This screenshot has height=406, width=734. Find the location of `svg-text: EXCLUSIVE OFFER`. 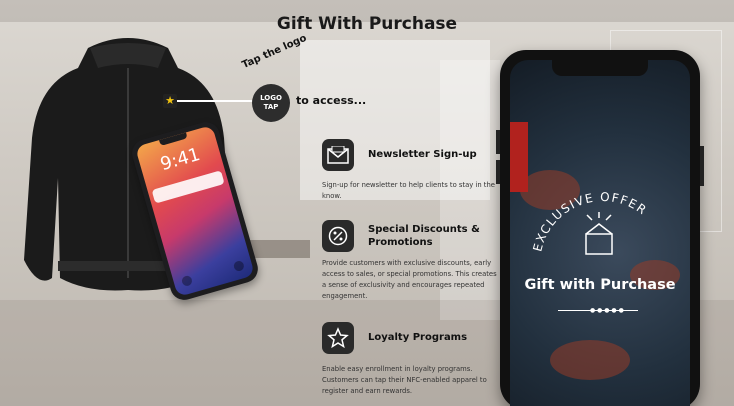

svg-text: EXCLUSIVE OFFER is located at coordinates (590, 221).